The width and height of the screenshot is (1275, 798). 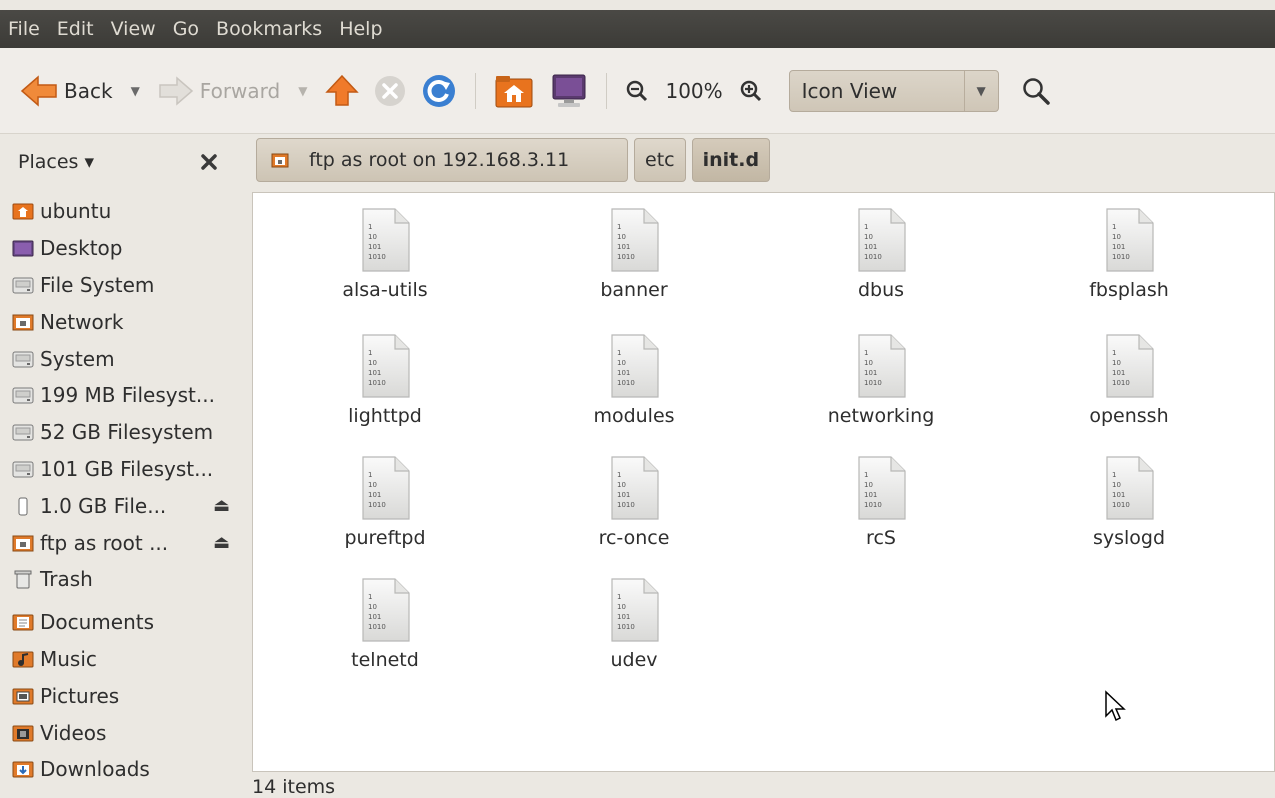 I want to click on file-item: 1 10 101 1010 openssh, so click(x=1129, y=380).